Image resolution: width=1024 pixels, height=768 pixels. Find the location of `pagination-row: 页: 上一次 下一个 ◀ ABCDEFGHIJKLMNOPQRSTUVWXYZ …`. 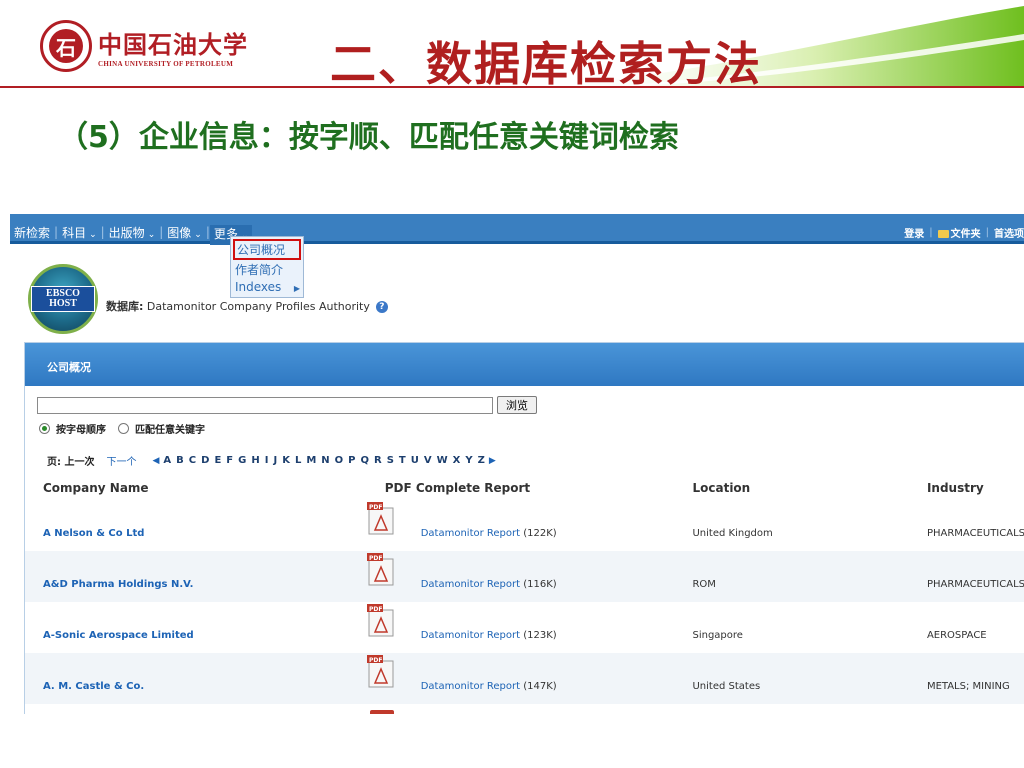

pagination-row: 页: 上一次 下一个 ◀ ABCDEFGHIJKLMNOPQRSTUVWXYZ … is located at coordinates (271, 460).